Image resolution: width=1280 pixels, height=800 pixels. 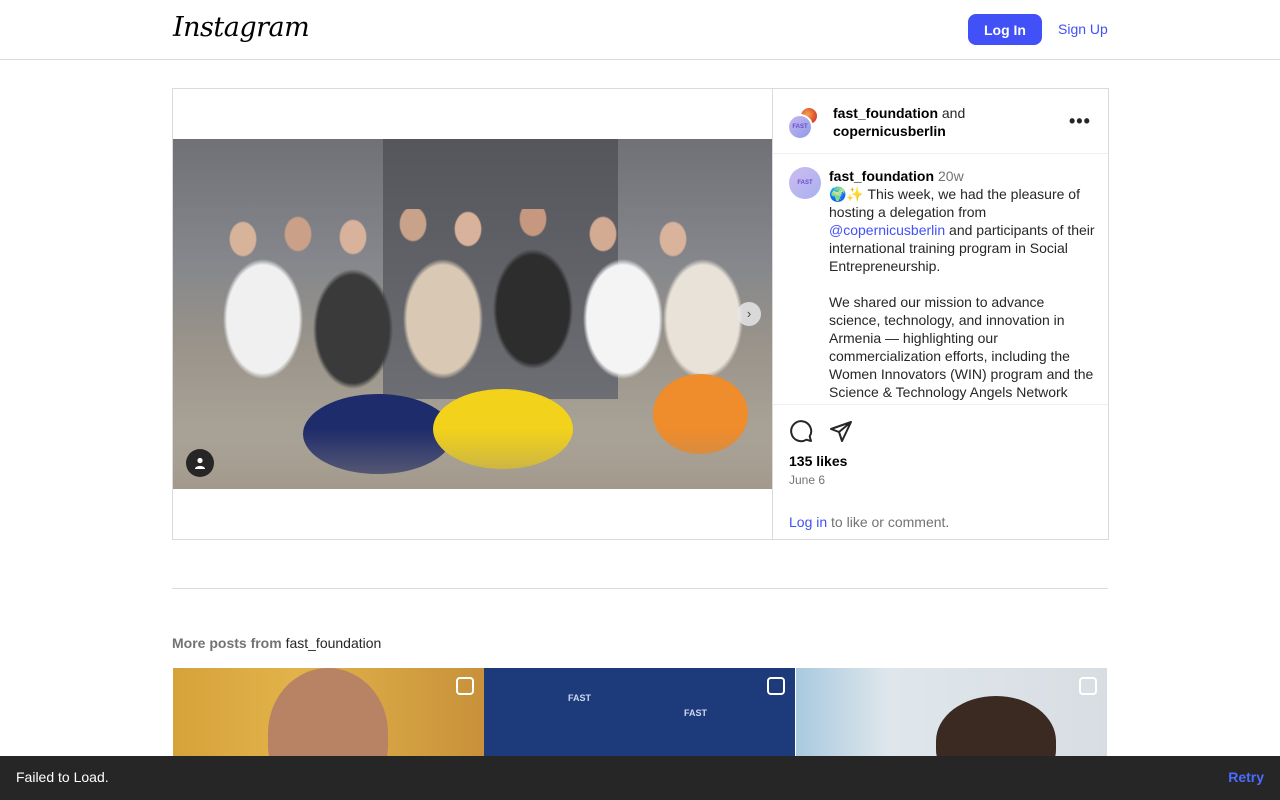 What do you see at coordinates (640, 588) in the screenshot?
I see `section-divider` at bounding box center [640, 588].